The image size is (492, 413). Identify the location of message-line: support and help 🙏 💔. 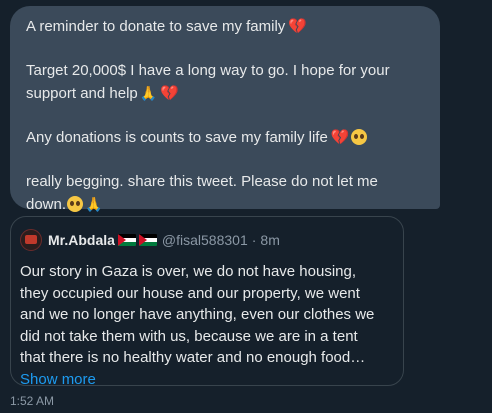
(225, 93).